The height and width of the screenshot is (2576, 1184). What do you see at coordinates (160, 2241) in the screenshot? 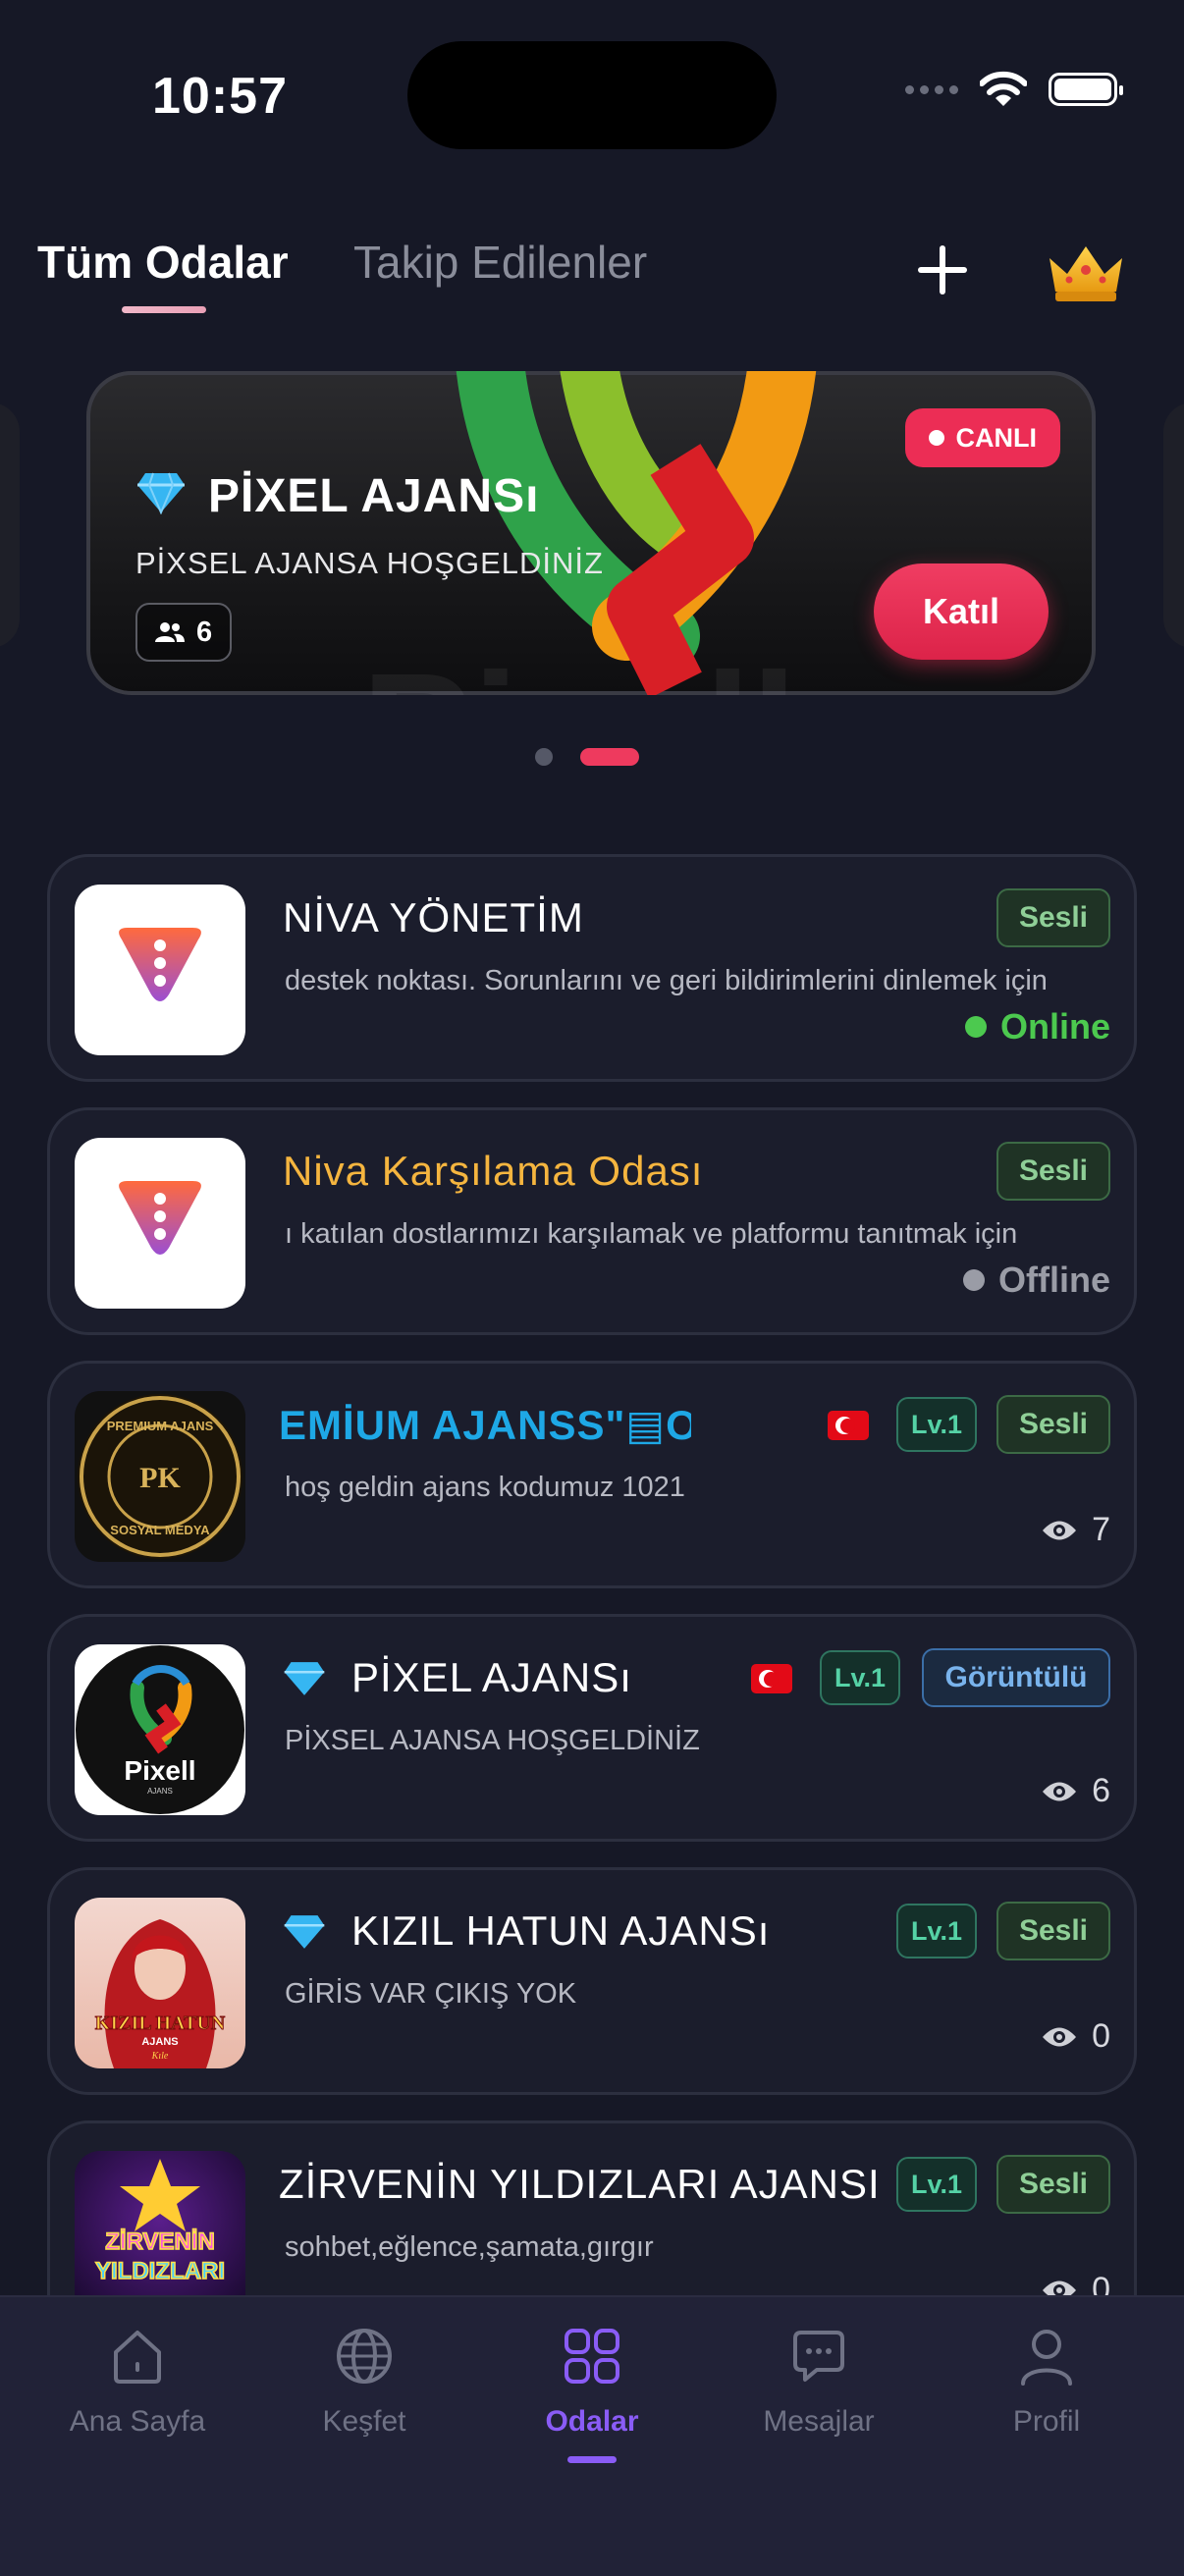
I see `svg-text: ZİRVENİN` at bounding box center [160, 2241].